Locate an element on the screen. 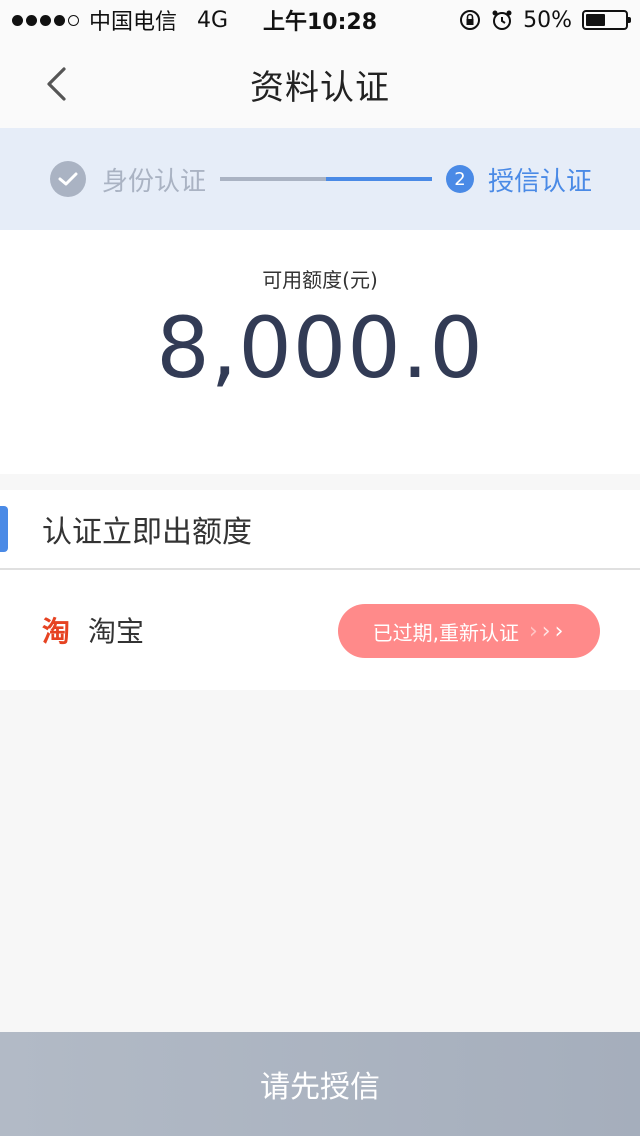 This screenshot has width=640, height=1136. step-number-badge: 2 is located at coordinates (460, 179).